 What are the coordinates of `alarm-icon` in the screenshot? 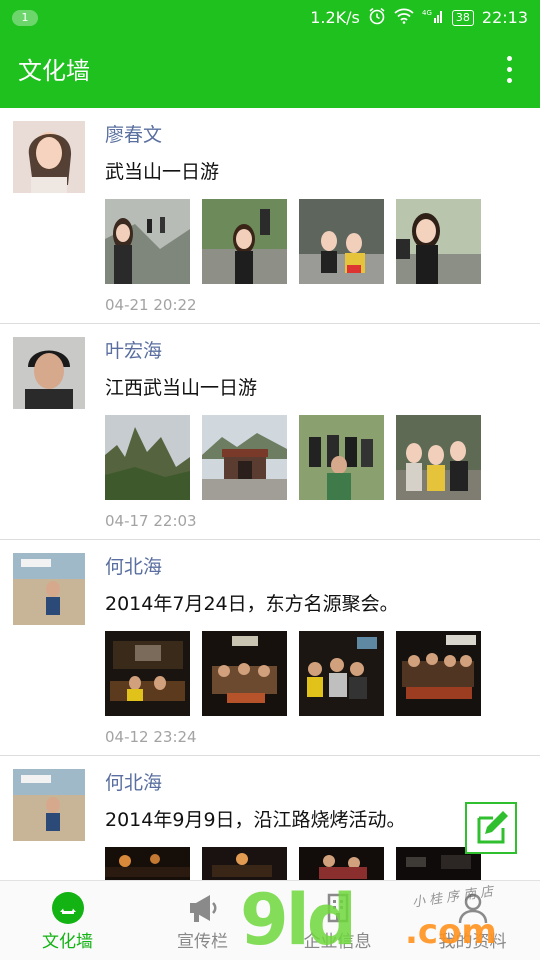 It's located at (377, 18).